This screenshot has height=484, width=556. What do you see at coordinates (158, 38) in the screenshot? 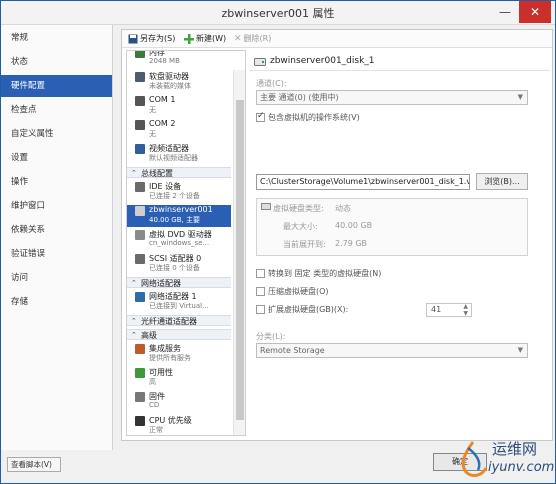
I see `save-as-label: 另存为(S)` at bounding box center [158, 38].